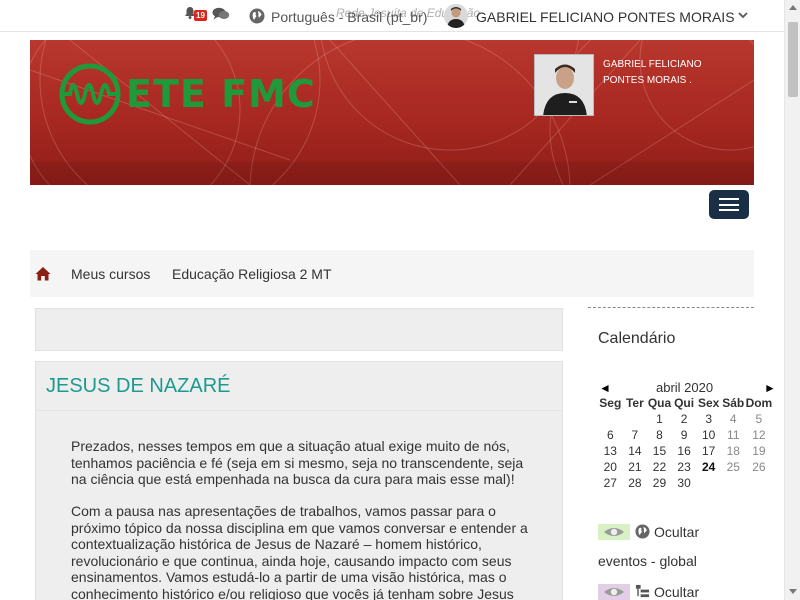  What do you see at coordinates (684, 387) in the screenshot?
I see `calendar-month-label: abril 2020` at bounding box center [684, 387].